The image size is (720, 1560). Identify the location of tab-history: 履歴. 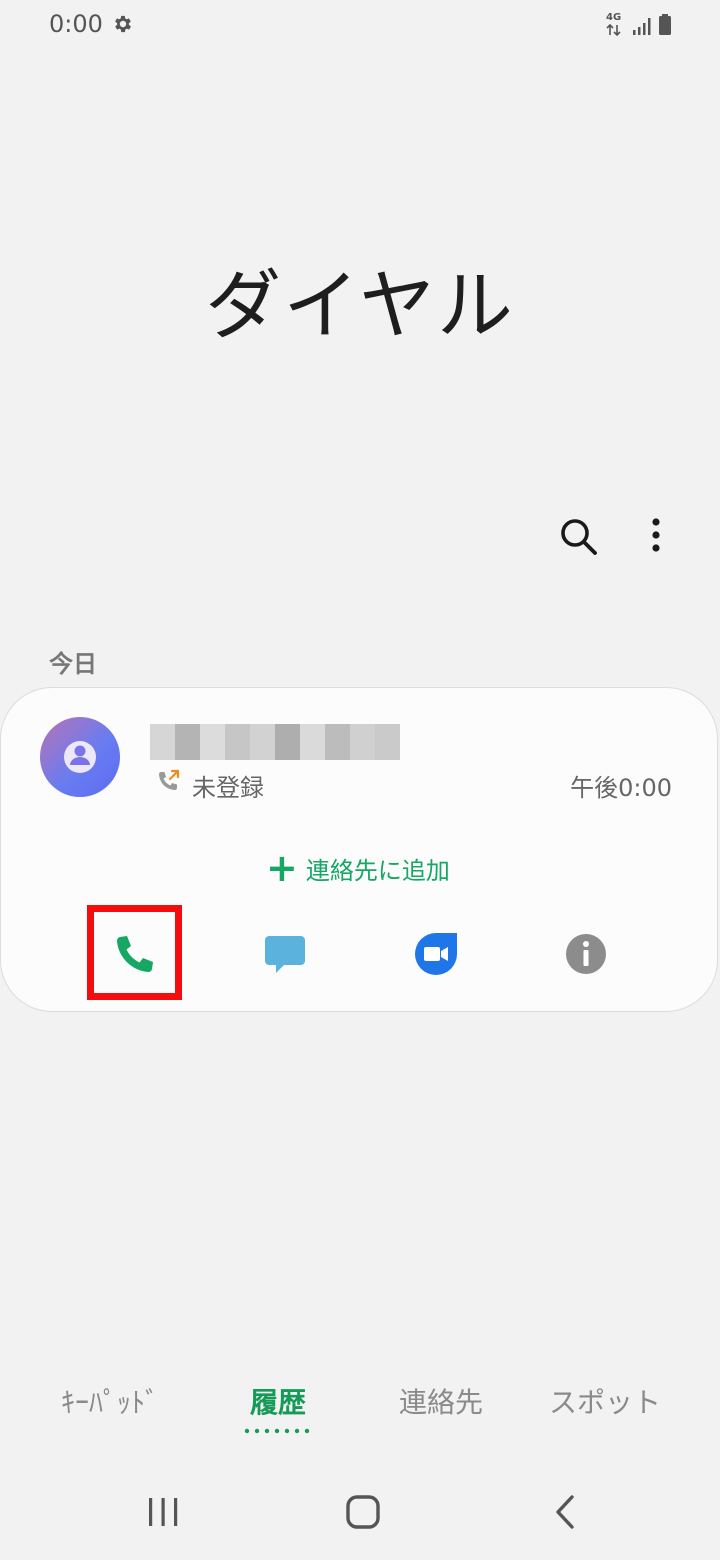
(278, 1401).